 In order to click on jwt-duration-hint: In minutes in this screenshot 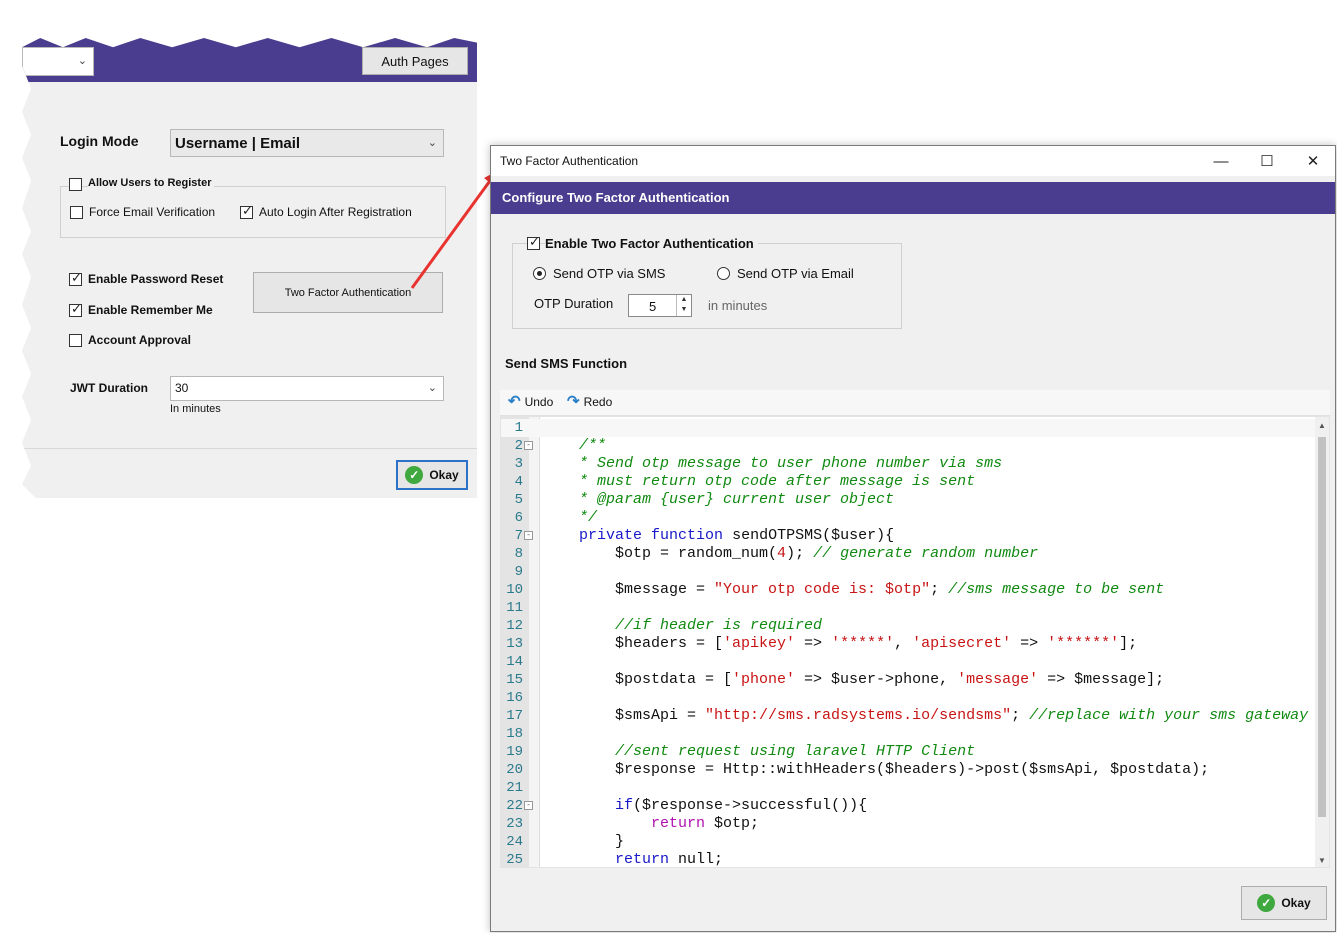, I will do `click(195, 409)`.